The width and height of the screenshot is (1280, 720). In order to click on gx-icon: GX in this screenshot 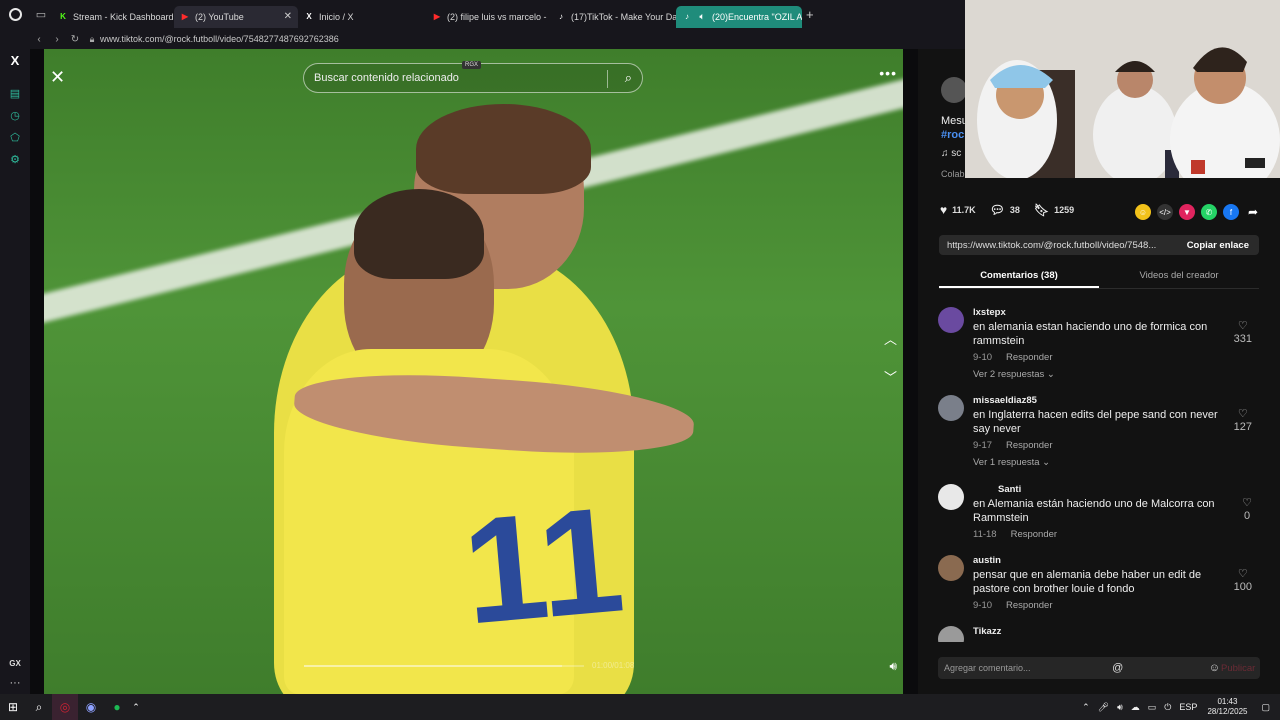, I will do `click(15, 663)`.